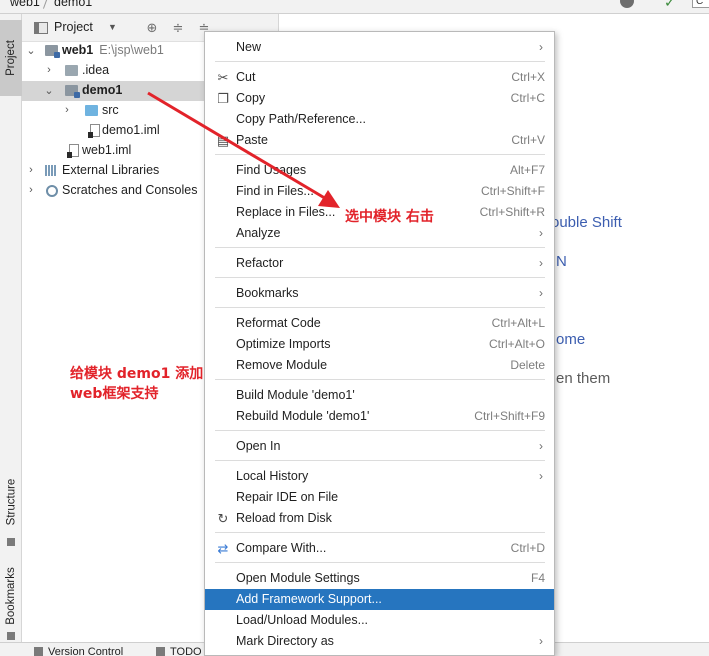 Image resolution: width=709 pixels, height=656 pixels. Describe the element at coordinates (379, 98) in the screenshot. I see `menu-item-copy: ❐ Copy Ctrl+C` at that location.